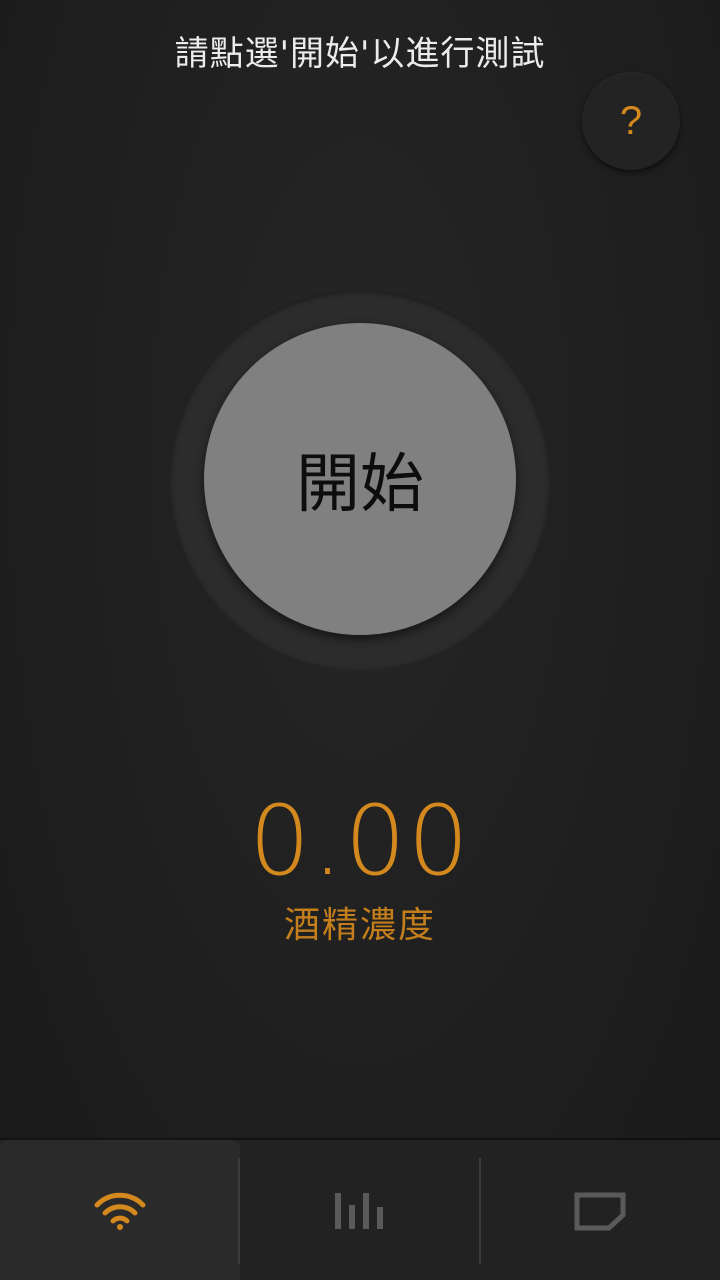 The width and height of the screenshot is (720, 1280). I want to click on bottom-tab-bar, so click(360, 1209).